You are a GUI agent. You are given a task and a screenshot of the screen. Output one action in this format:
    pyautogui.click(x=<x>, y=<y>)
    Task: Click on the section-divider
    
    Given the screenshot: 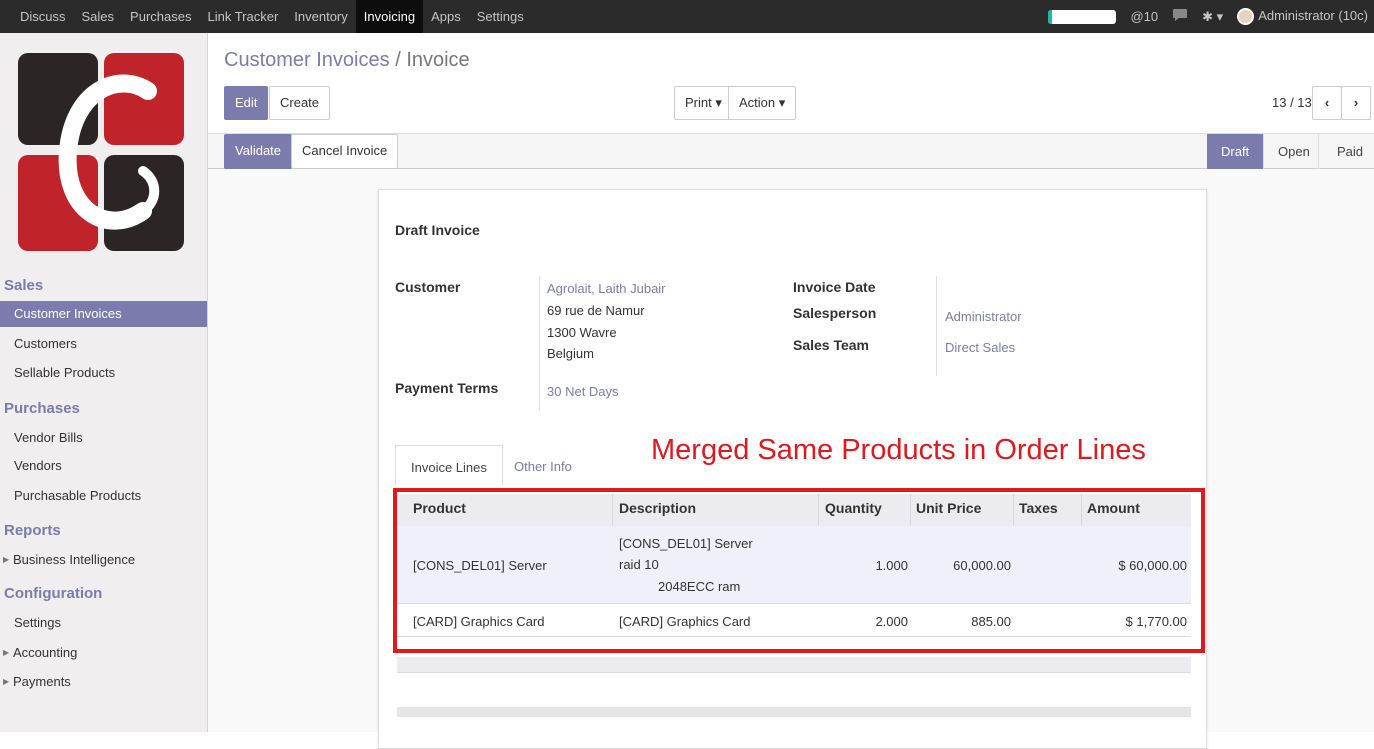 What is the action you would take?
    pyautogui.click(x=794, y=712)
    